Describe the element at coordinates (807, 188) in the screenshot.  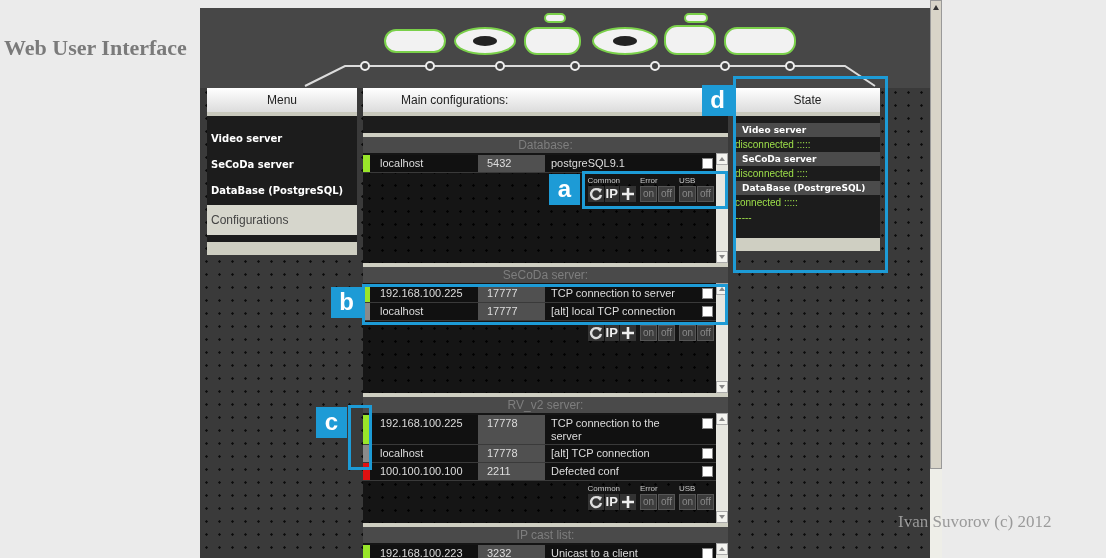
I see `server-name: DataBase (PostrgreSQL)` at that location.